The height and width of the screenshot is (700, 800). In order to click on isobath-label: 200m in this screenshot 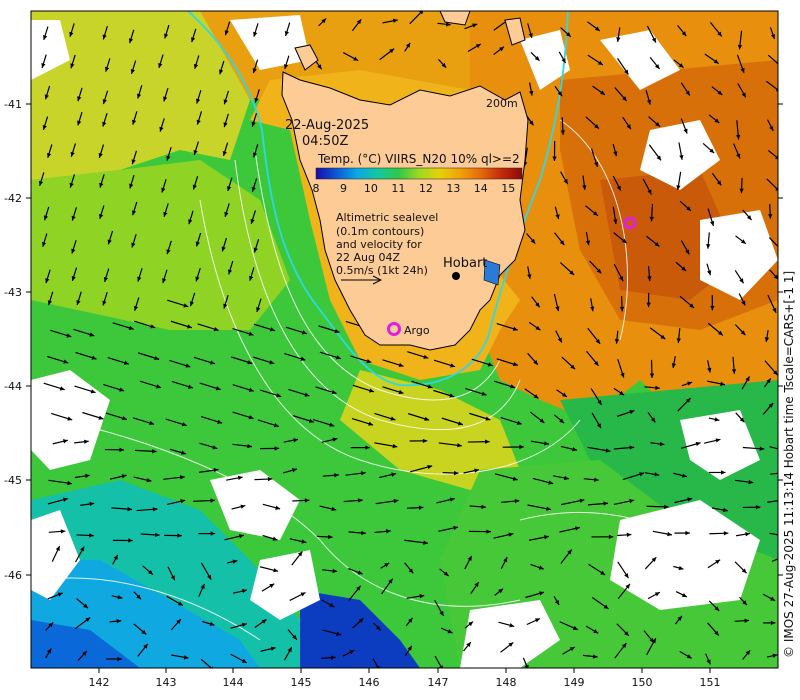, I will do `click(502, 103)`.